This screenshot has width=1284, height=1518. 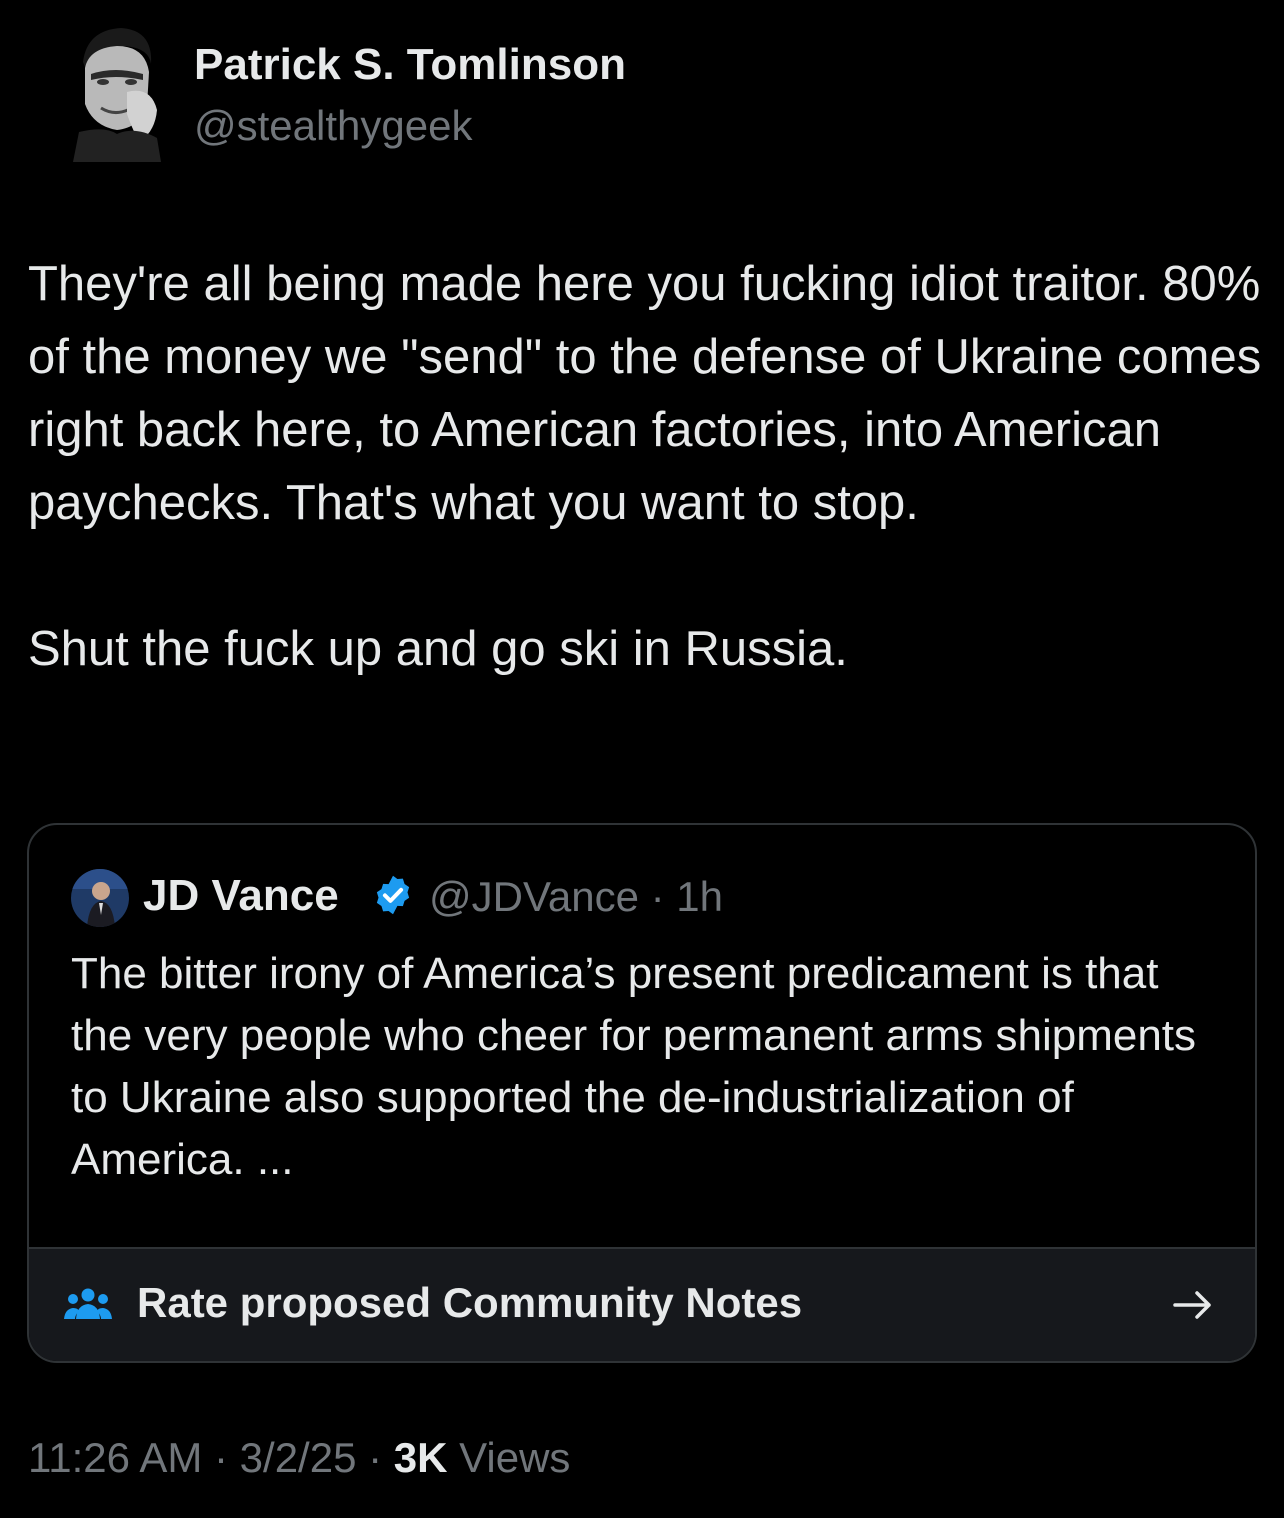 I want to click on author-name: Patrick S. Tomlinson, so click(x=410, y=65).